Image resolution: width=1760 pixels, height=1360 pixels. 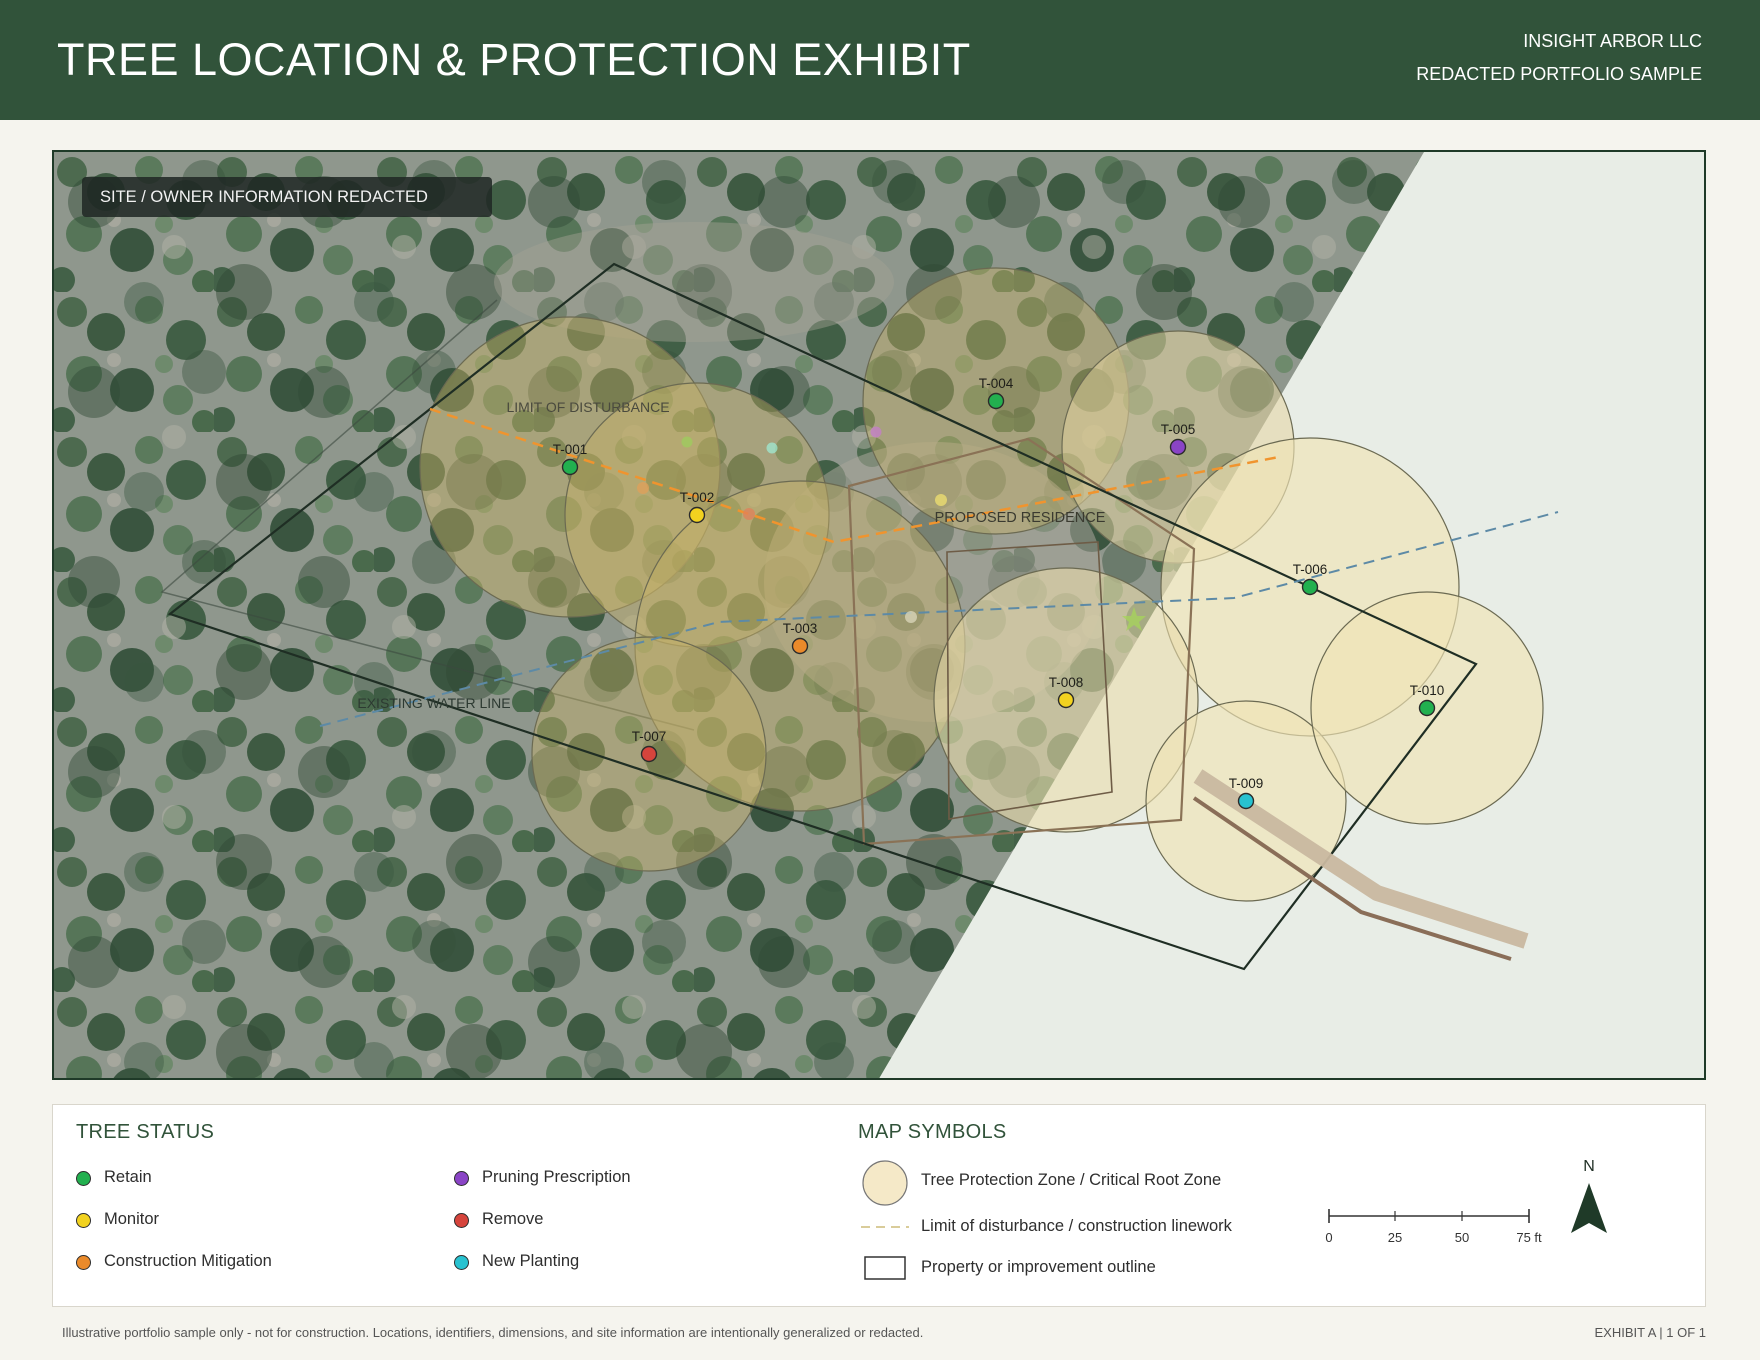 I want to click on water-line-label: EXISTING WATER LINE, so click(x=433, y=703).